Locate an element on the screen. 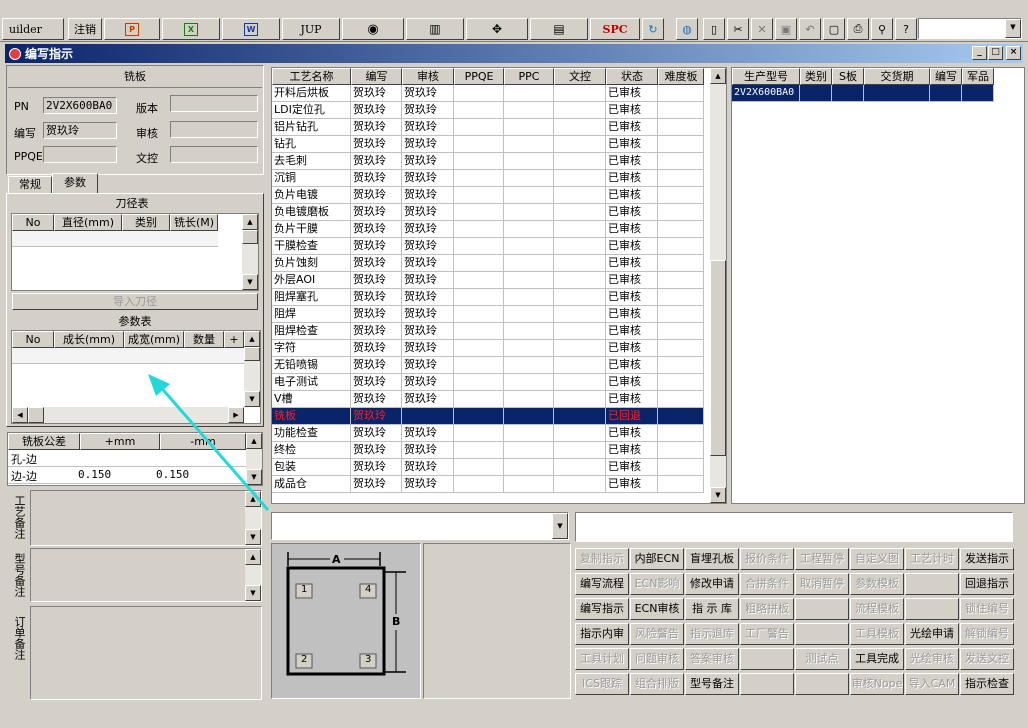 The height and width of the screenshot is (728, 1028). model-col-header: 编写 is located at coordinates (946, 76).